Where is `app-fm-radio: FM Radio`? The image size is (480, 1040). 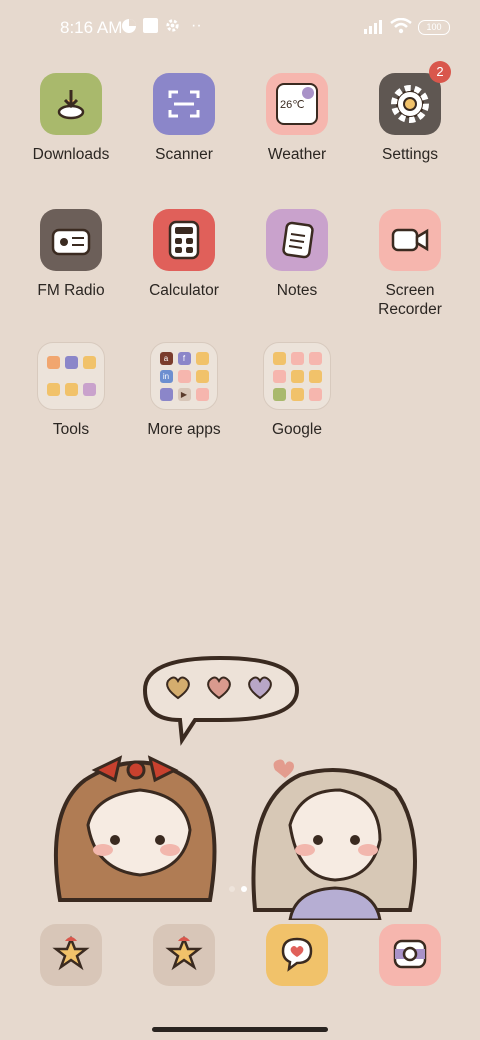 app-fm-radio: FM Radio is located at coordinates (71, 254).